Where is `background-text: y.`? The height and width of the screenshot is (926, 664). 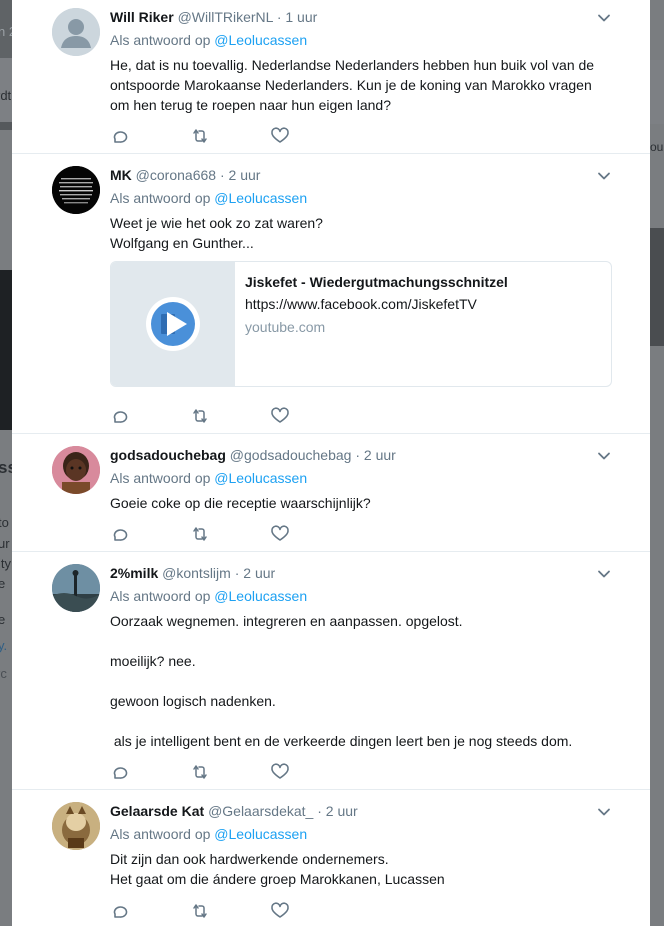 background-text: y. is located at coordinates (4, 645).